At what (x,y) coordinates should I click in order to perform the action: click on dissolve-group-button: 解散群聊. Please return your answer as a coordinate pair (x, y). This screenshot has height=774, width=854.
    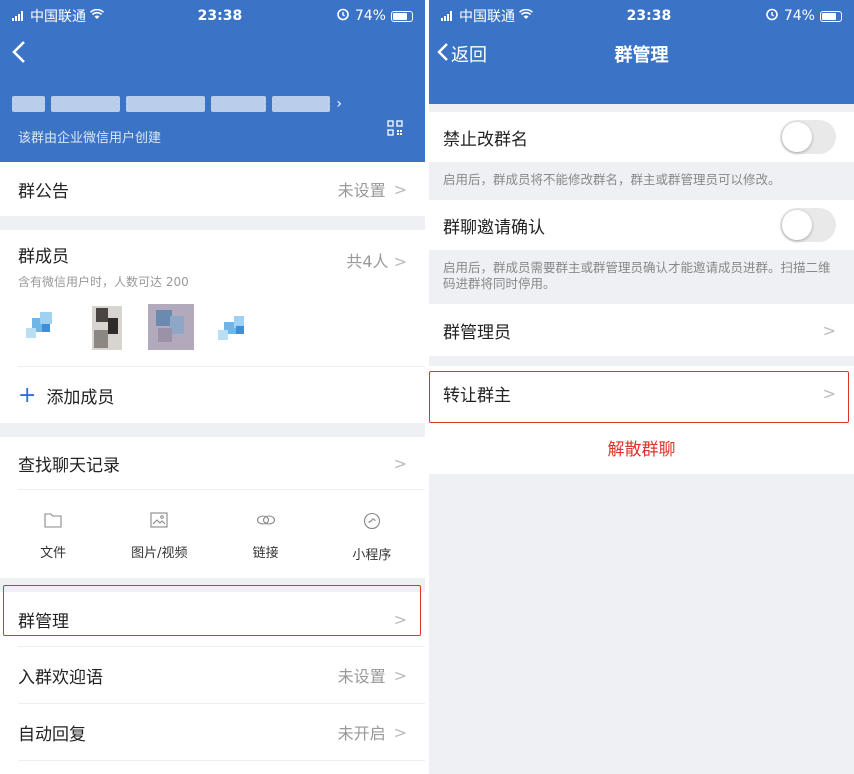
    Looking at the image, I should click on (641, 447).